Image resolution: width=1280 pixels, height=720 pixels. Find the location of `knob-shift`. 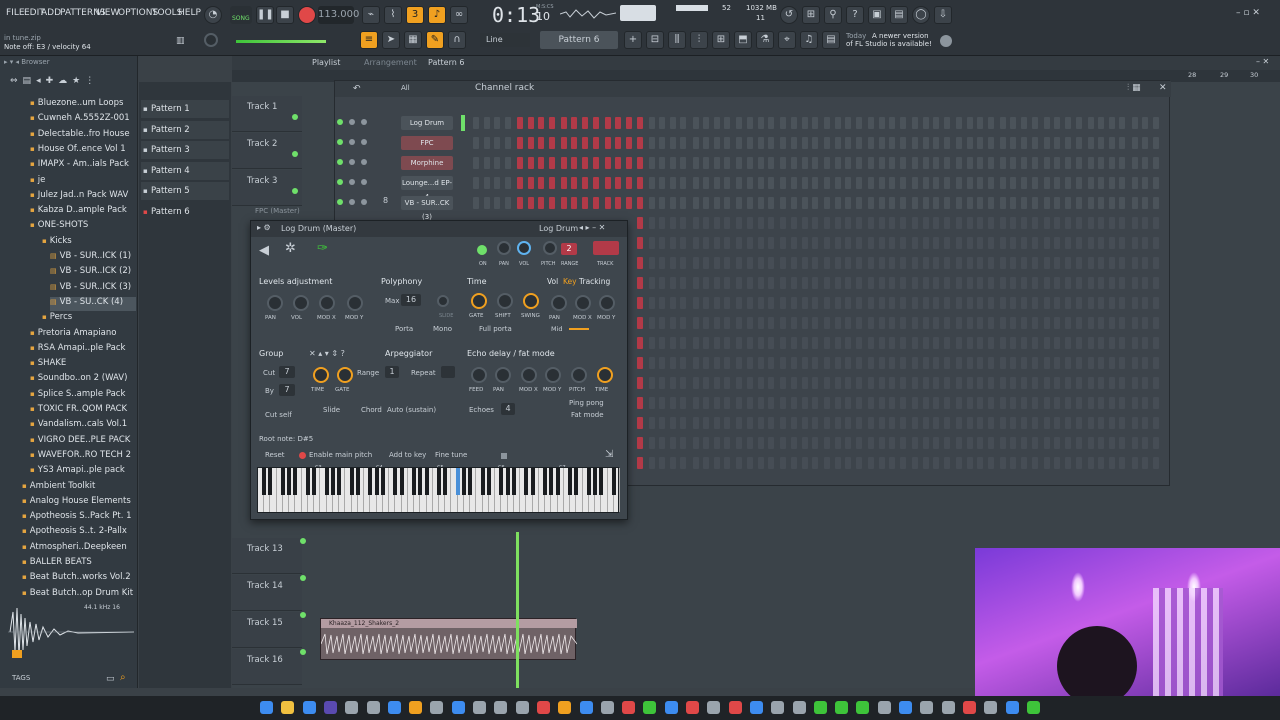

knob-shift is located at coordinates (505, 301).